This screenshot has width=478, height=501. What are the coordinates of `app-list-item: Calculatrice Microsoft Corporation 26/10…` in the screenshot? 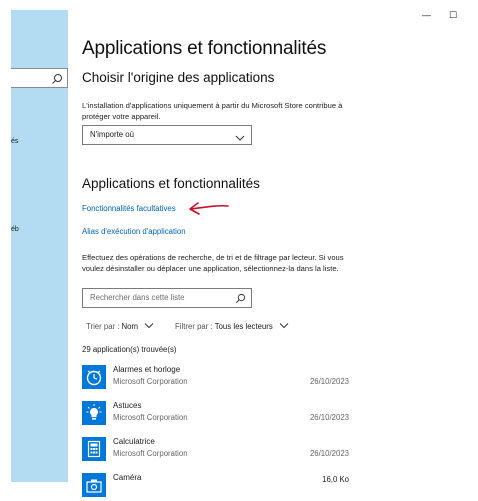 It's located at (217, 450).